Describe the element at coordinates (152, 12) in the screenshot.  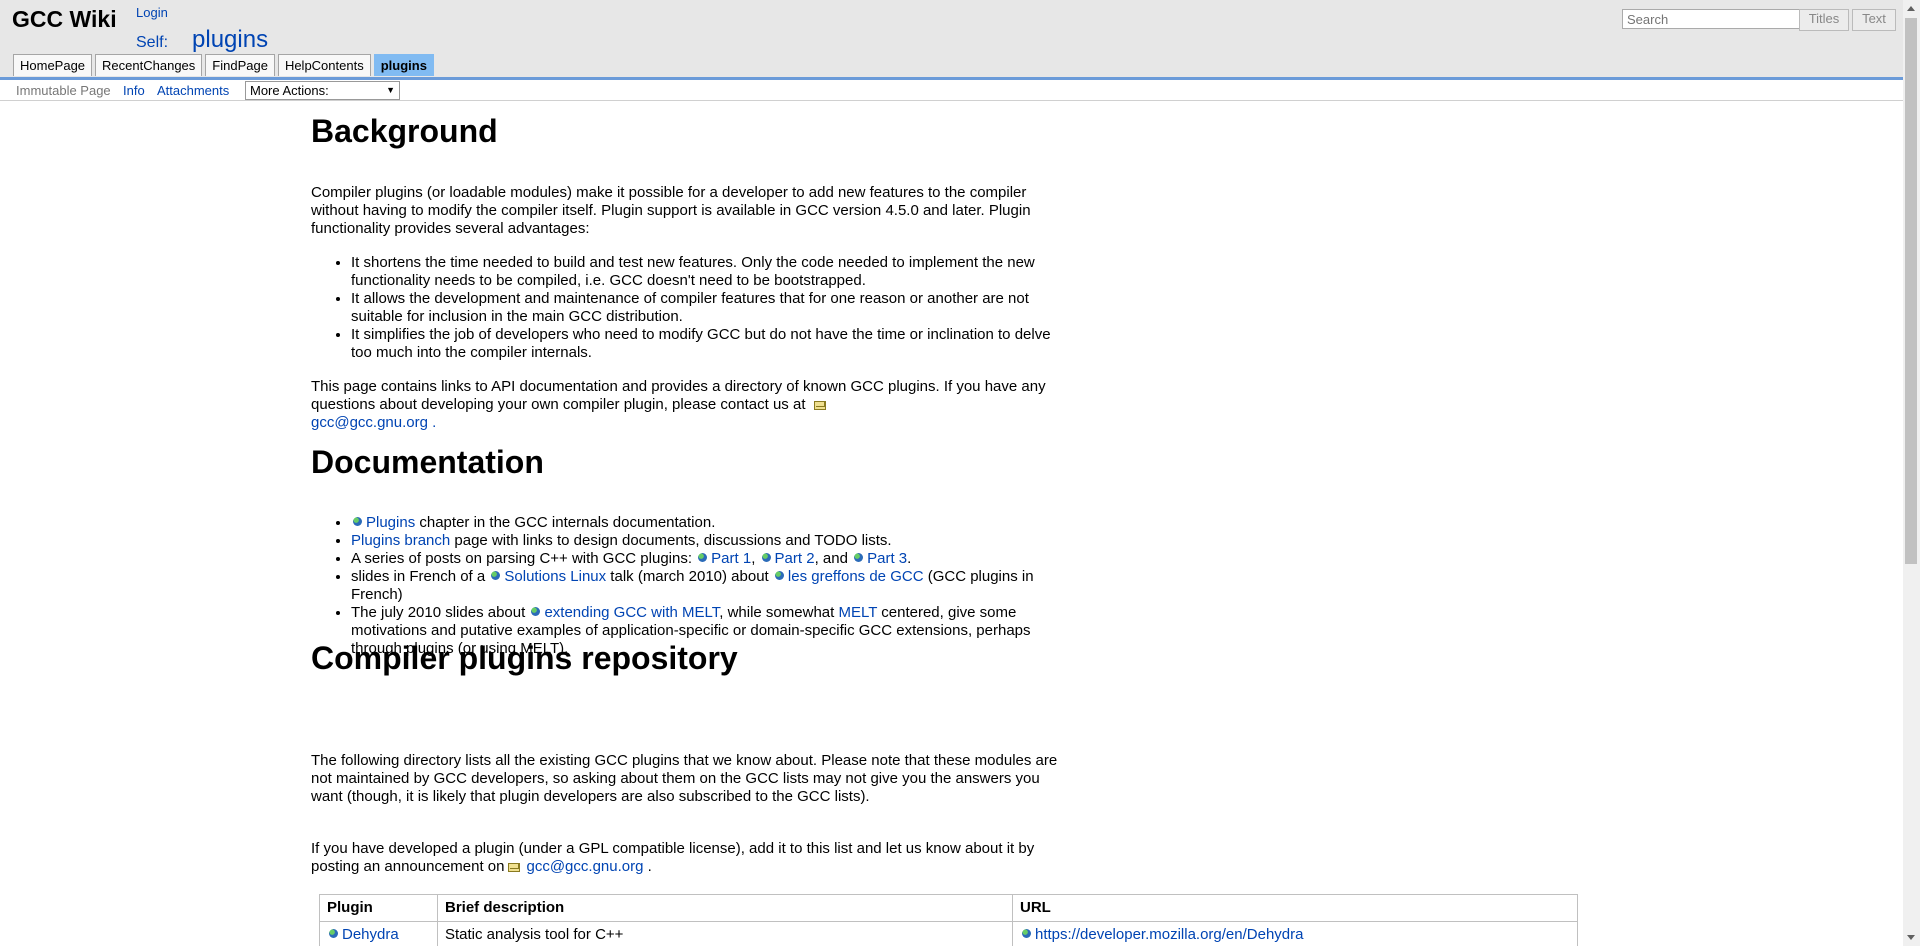
I see `login-link: Login` at that location.